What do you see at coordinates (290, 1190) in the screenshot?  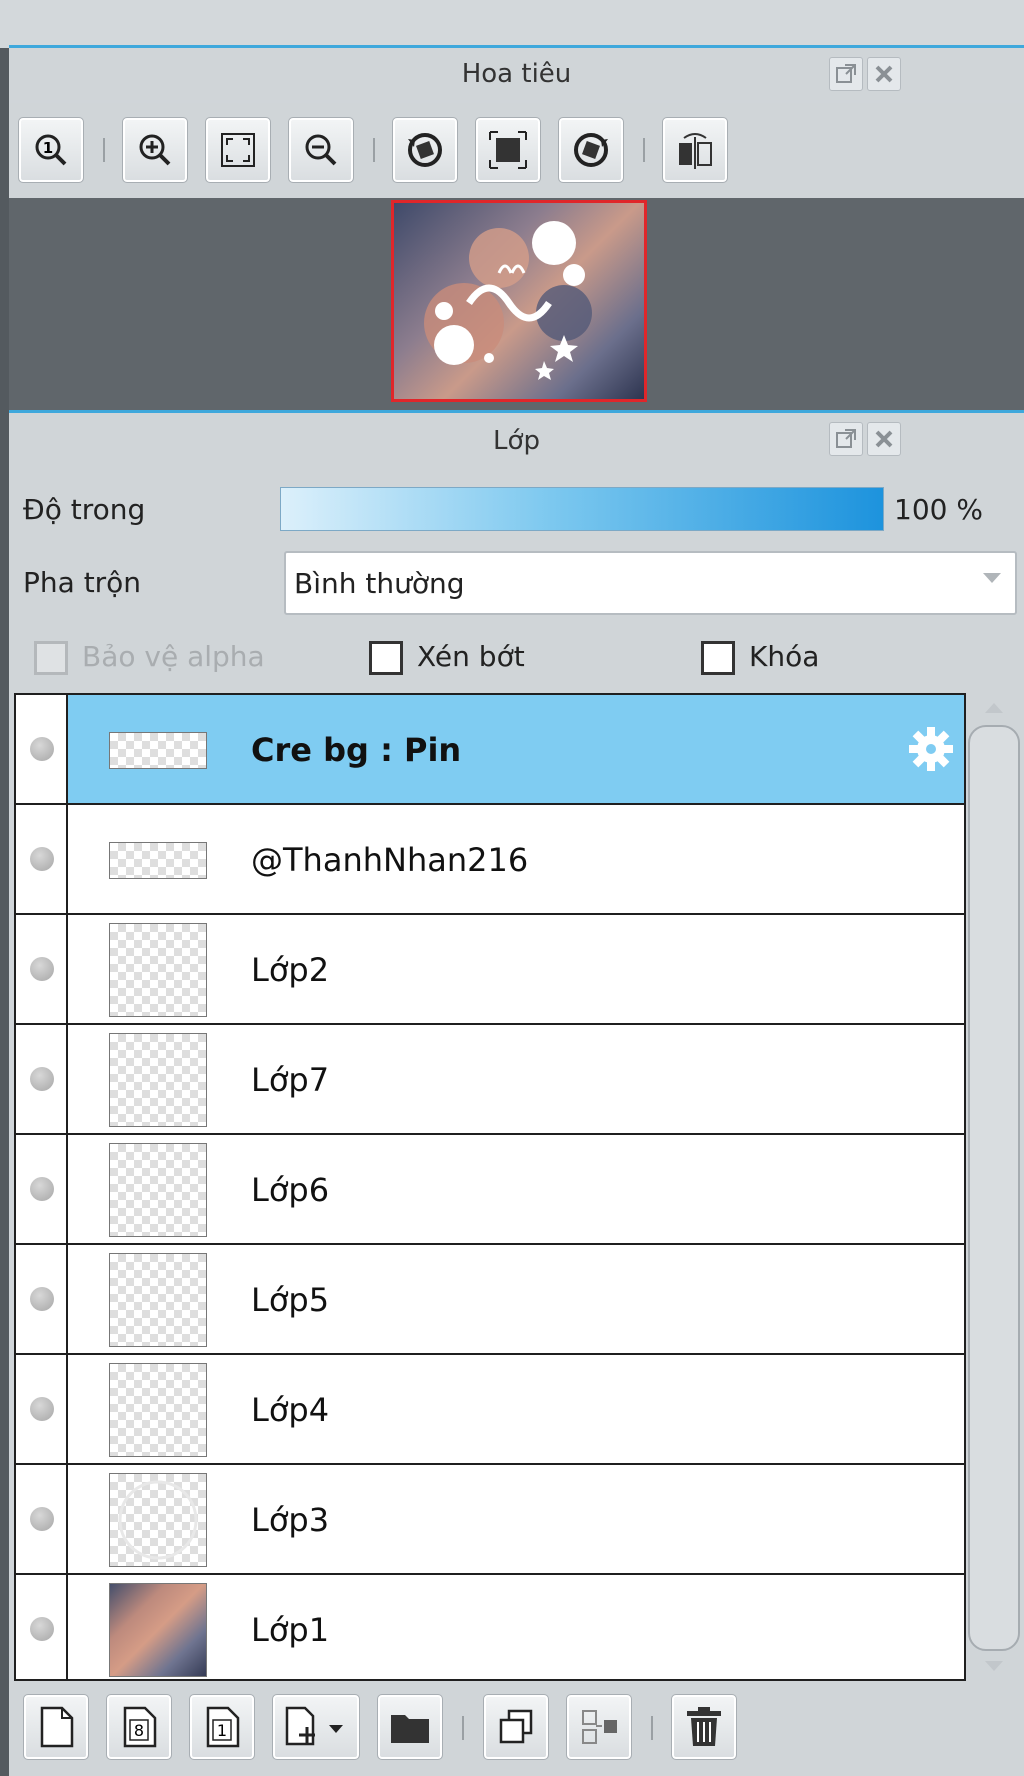 I see `layer-name: Lớp6` at bounding box center [290, 1190].